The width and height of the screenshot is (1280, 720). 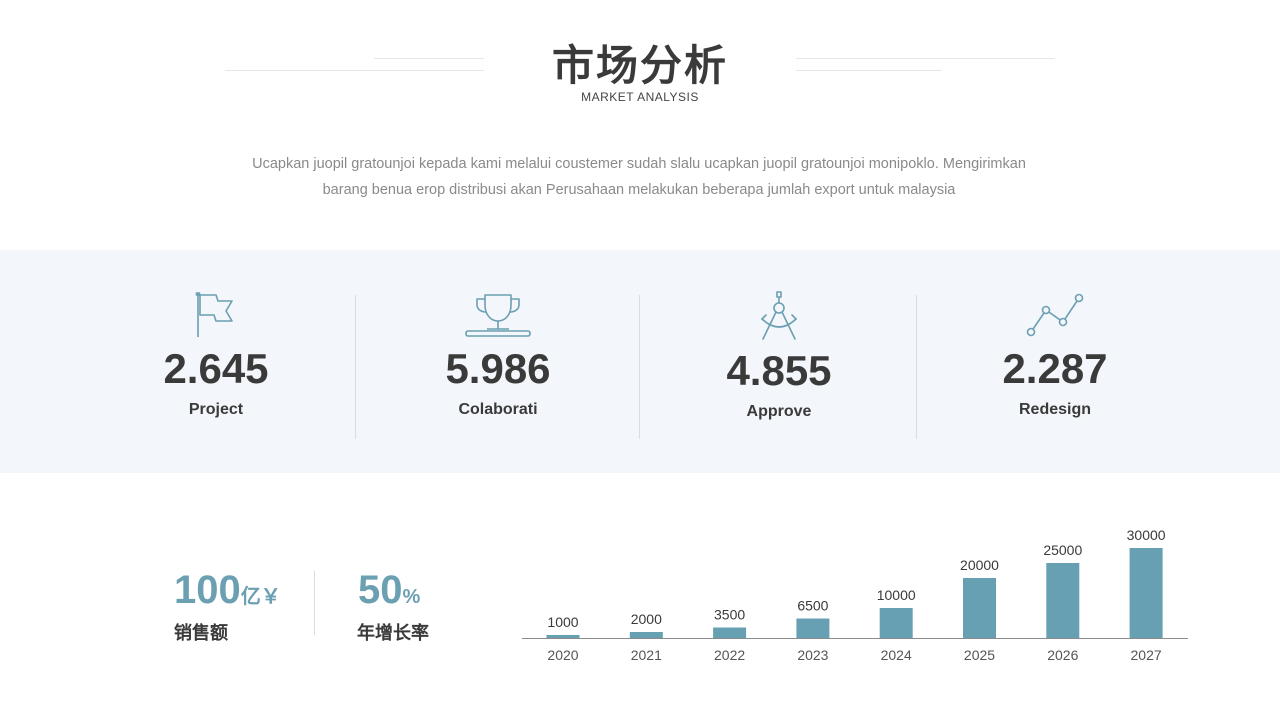 I want to click on data-label-2026: 25000, so click(x=1062, y=550).